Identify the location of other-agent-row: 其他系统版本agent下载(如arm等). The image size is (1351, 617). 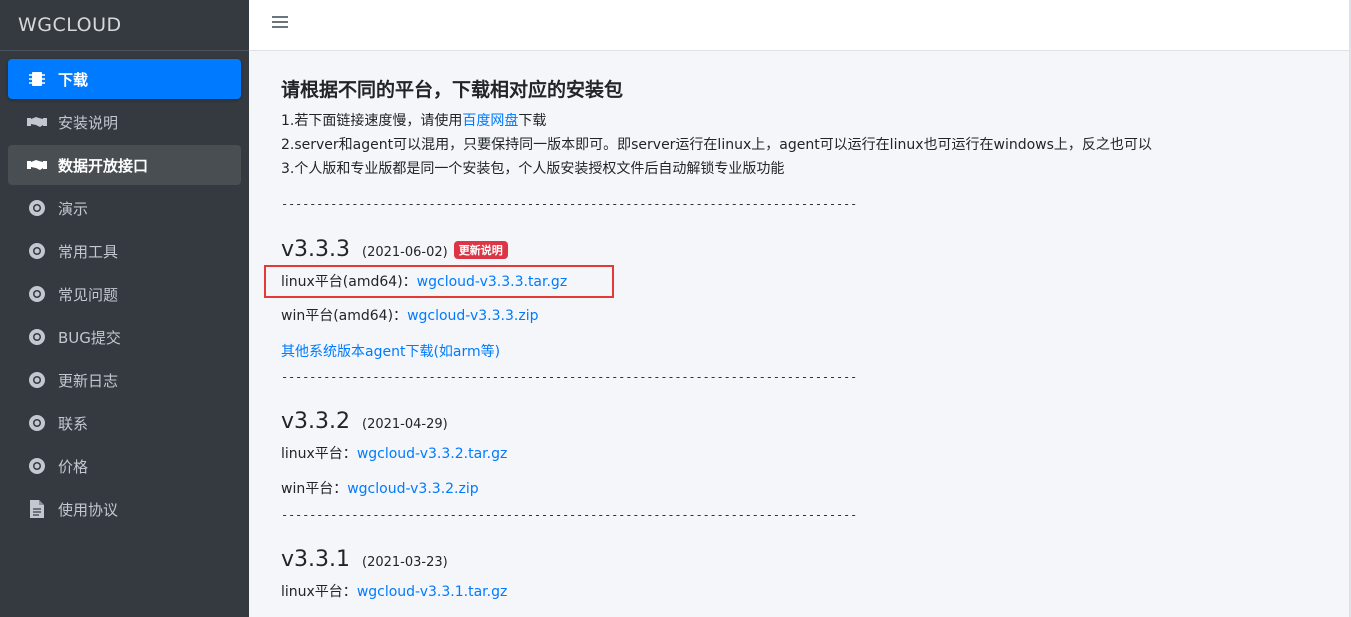
(390, 351).